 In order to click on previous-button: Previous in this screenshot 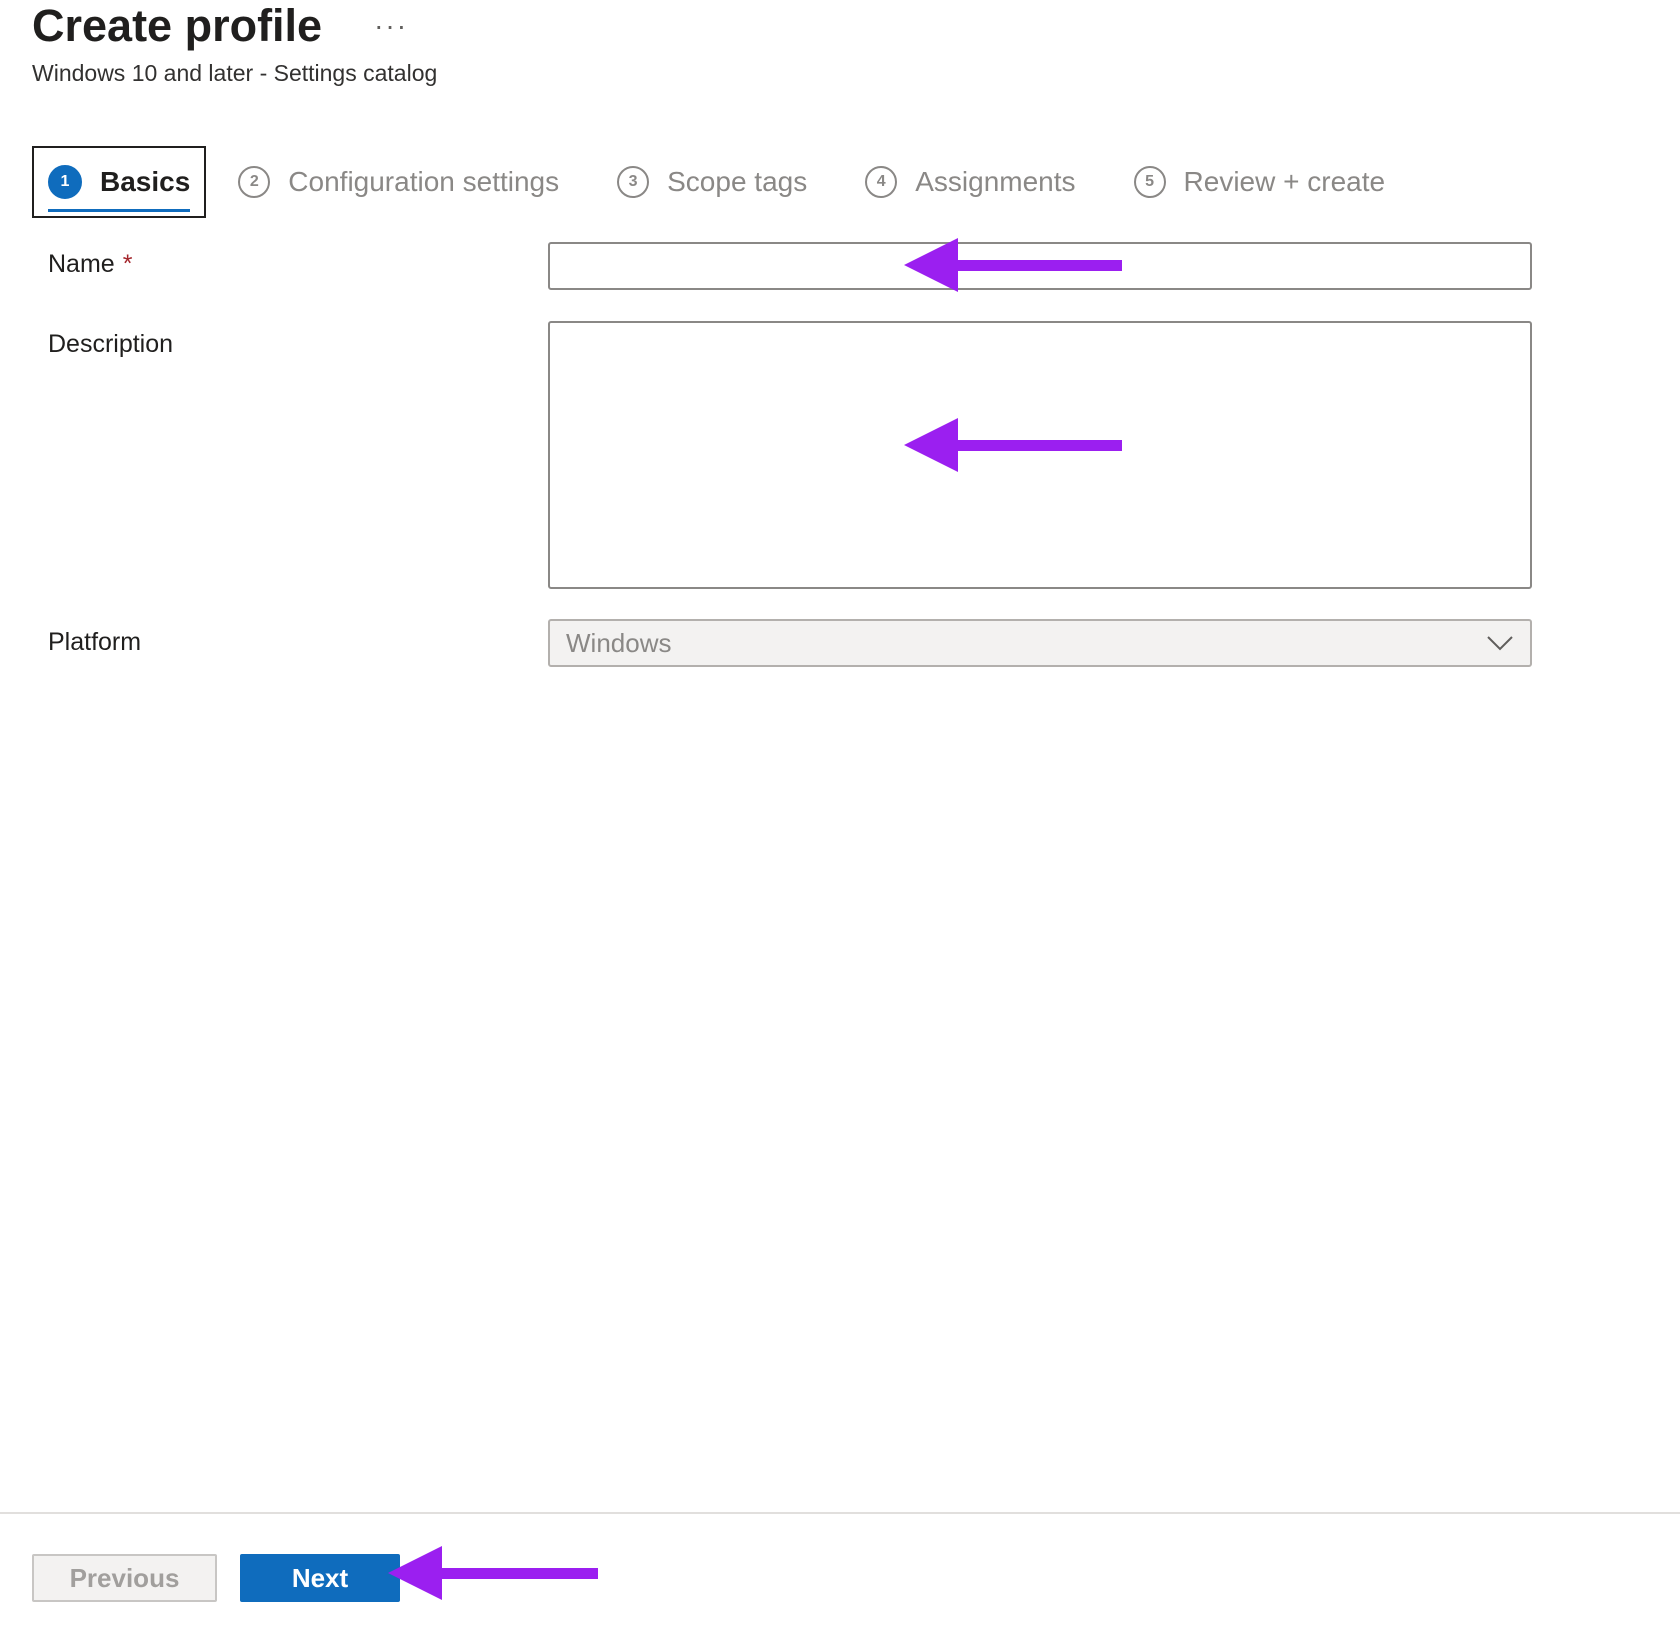, I will do `click(124, 1578)`.